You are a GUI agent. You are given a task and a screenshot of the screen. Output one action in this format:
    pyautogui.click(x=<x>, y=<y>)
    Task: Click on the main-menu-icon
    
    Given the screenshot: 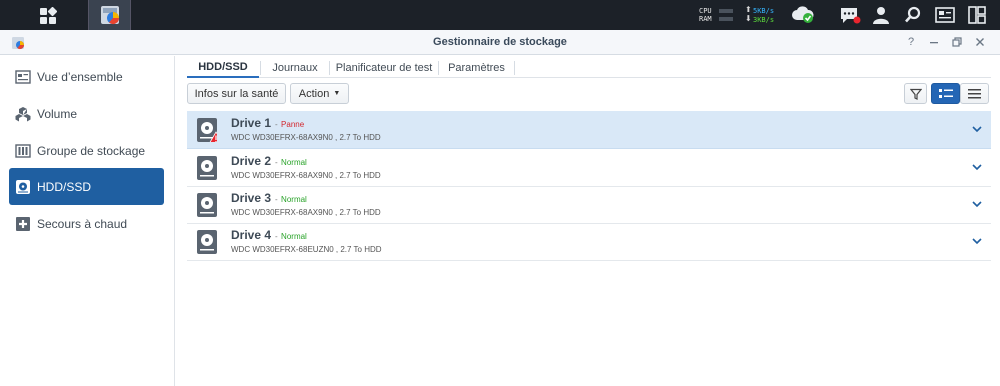 What is the action you would take?
    pyautogui.click(x=48, y=15)
    